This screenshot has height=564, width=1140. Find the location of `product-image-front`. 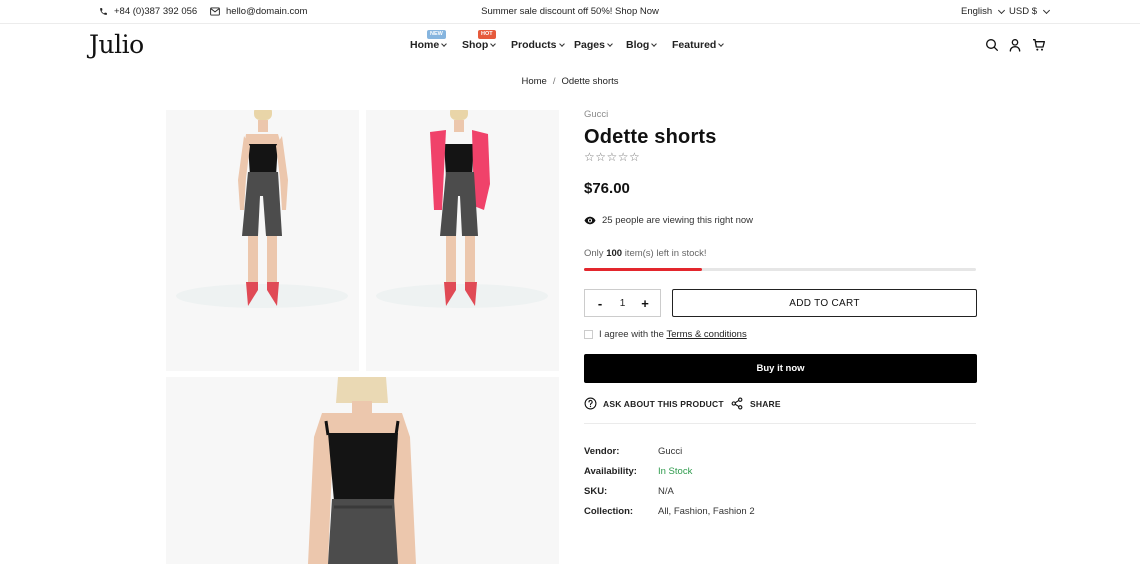

product-image-front is located at coordinates (262, 240).